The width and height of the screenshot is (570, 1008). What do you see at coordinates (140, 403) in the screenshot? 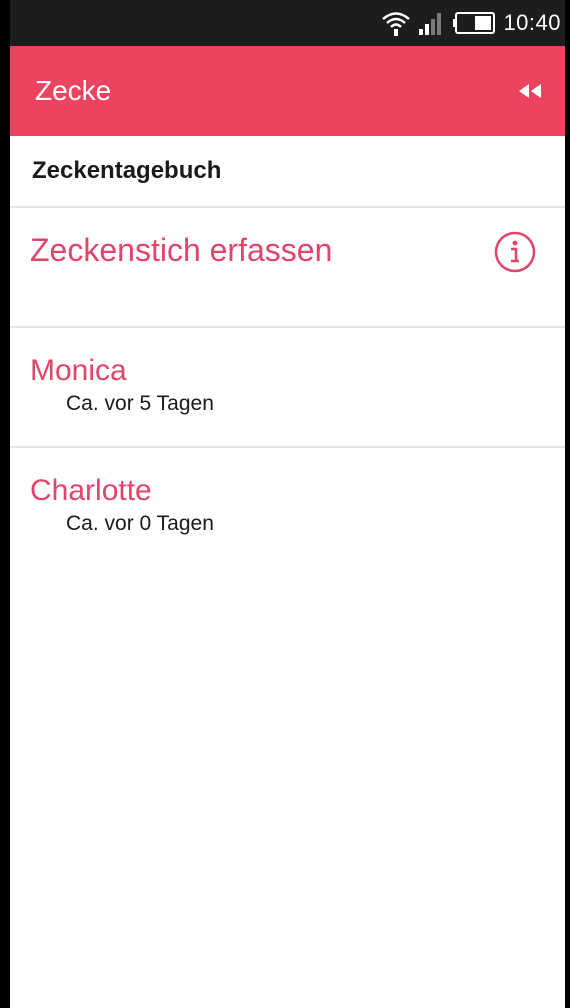
I see `entry-subtitle: Ca. vor 5 Tagen` at bounding box center [140, 403].